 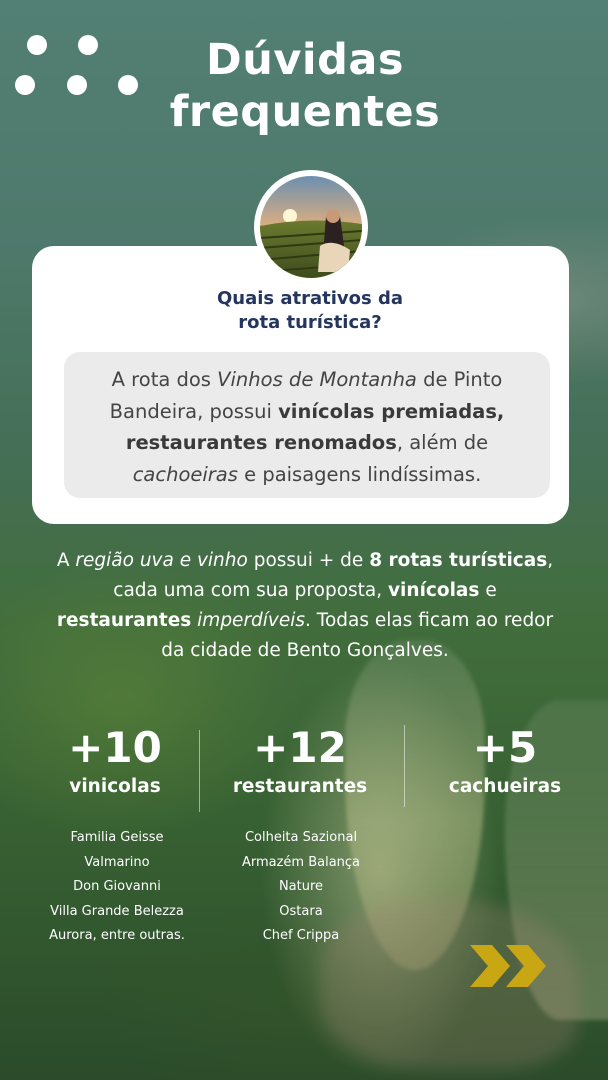 I want to click on double-chevron-right-icon, so click(x=508, y=966).